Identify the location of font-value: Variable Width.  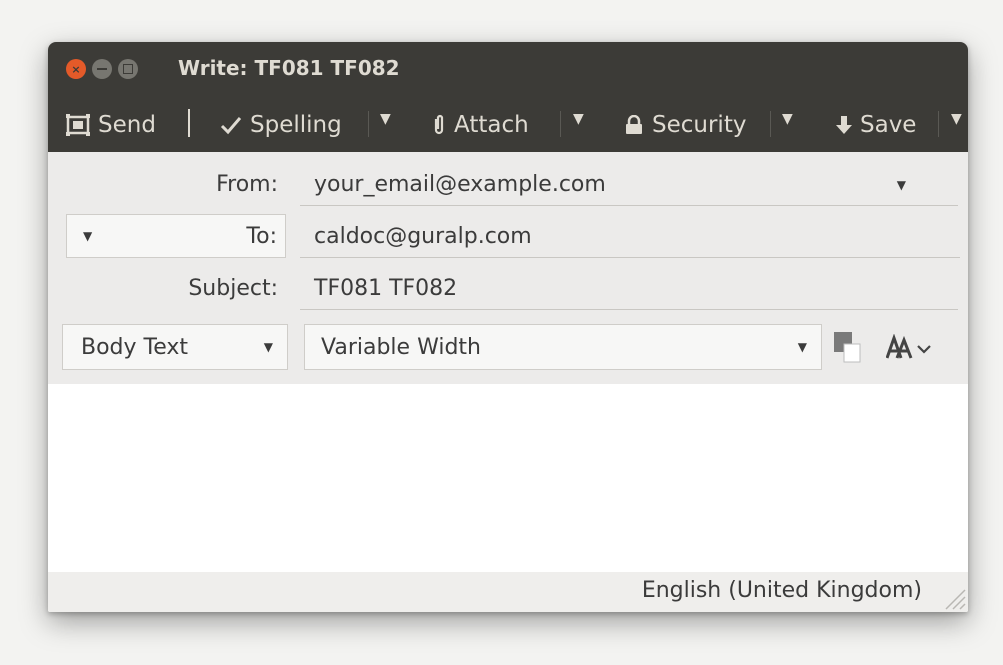
(401, 347).